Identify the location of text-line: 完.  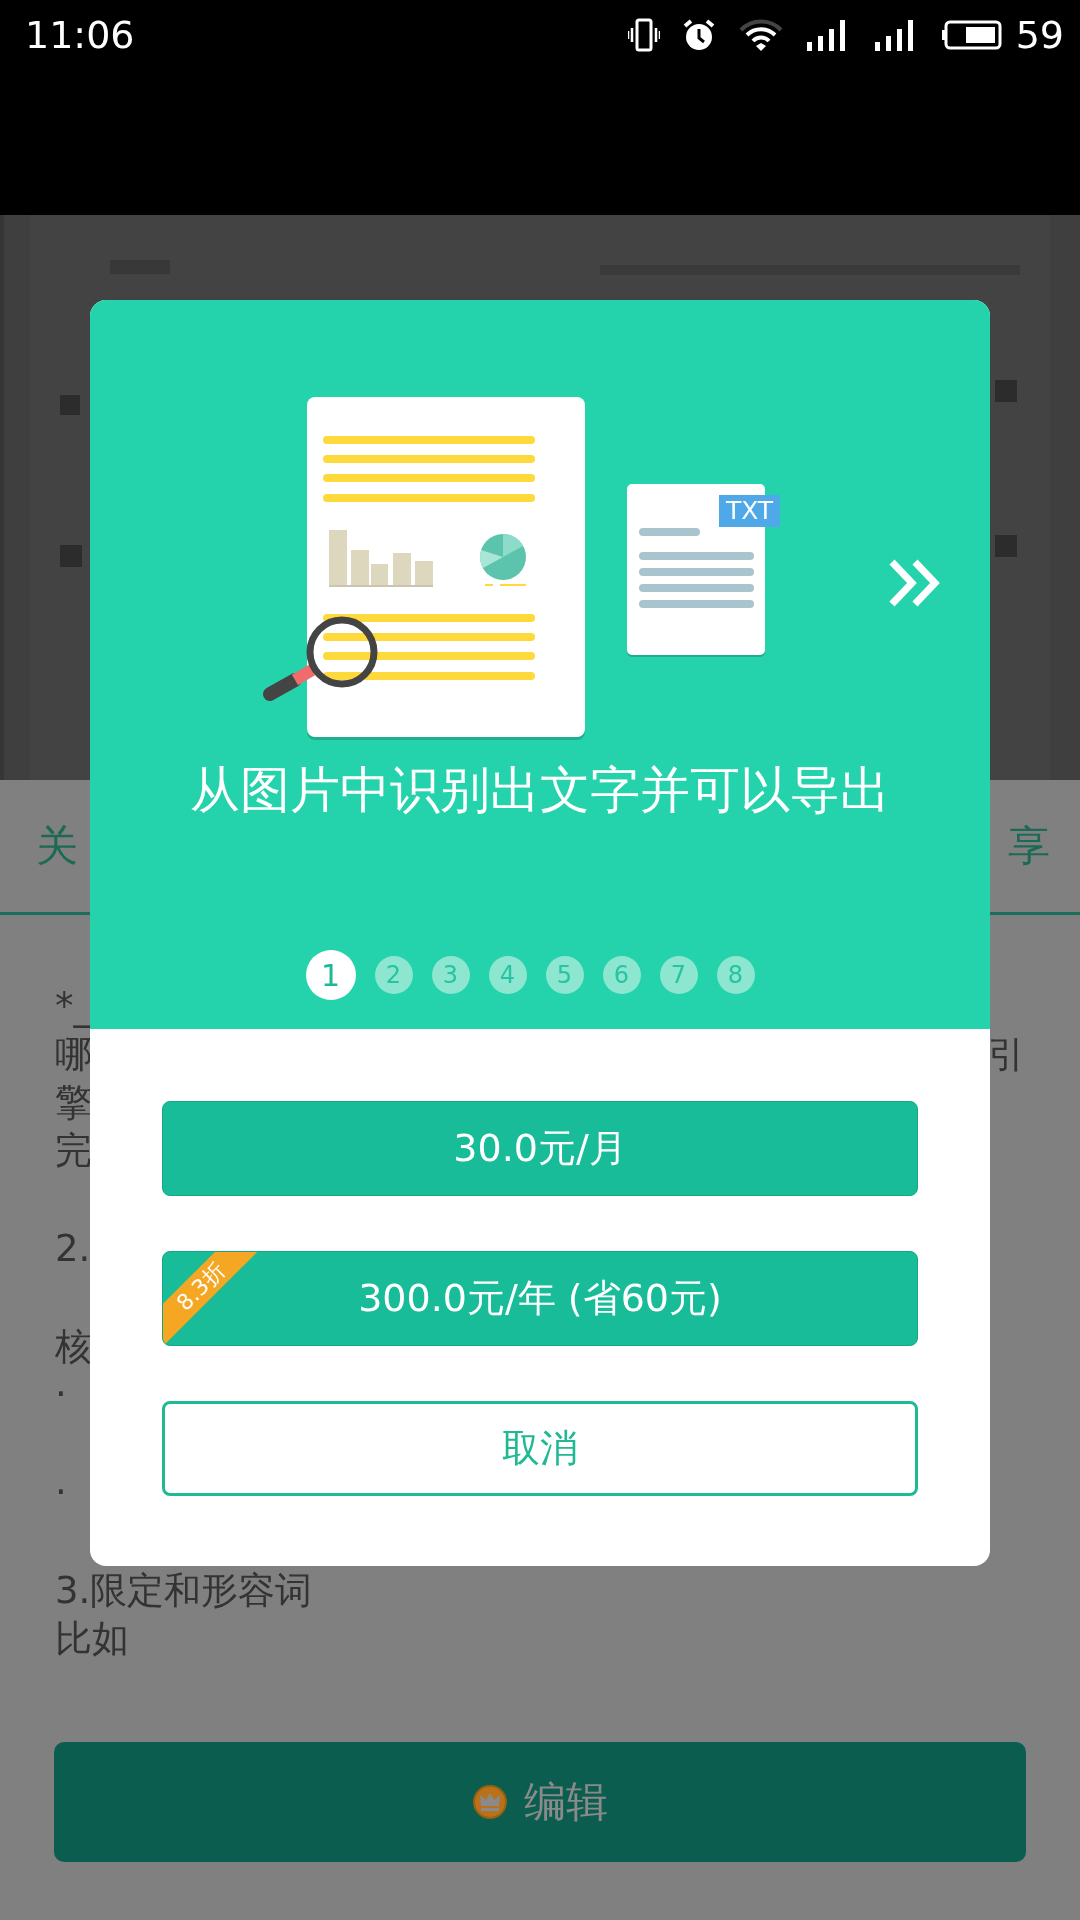
(74, 1151).